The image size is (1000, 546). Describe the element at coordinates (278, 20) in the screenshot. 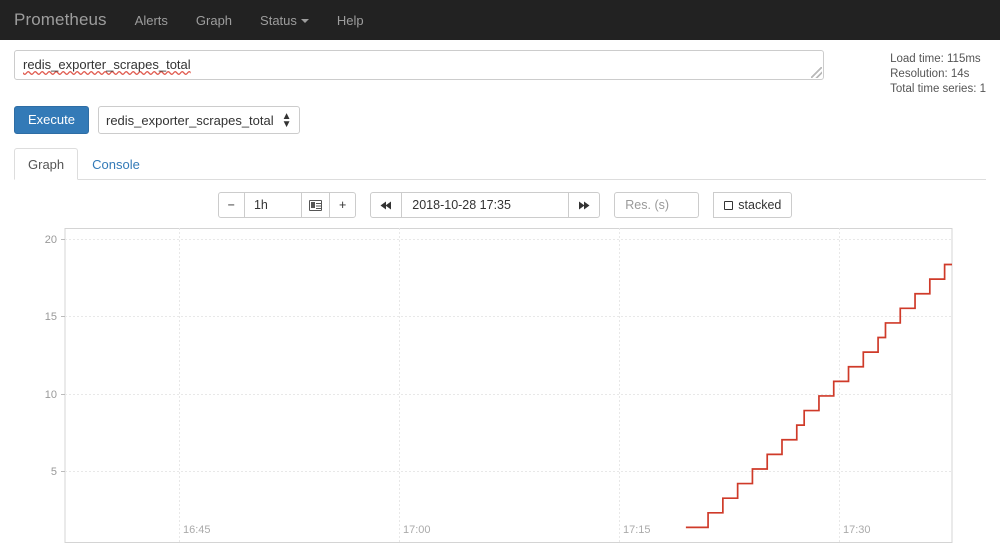

I see `nav-item-status-label: Status` at that location.